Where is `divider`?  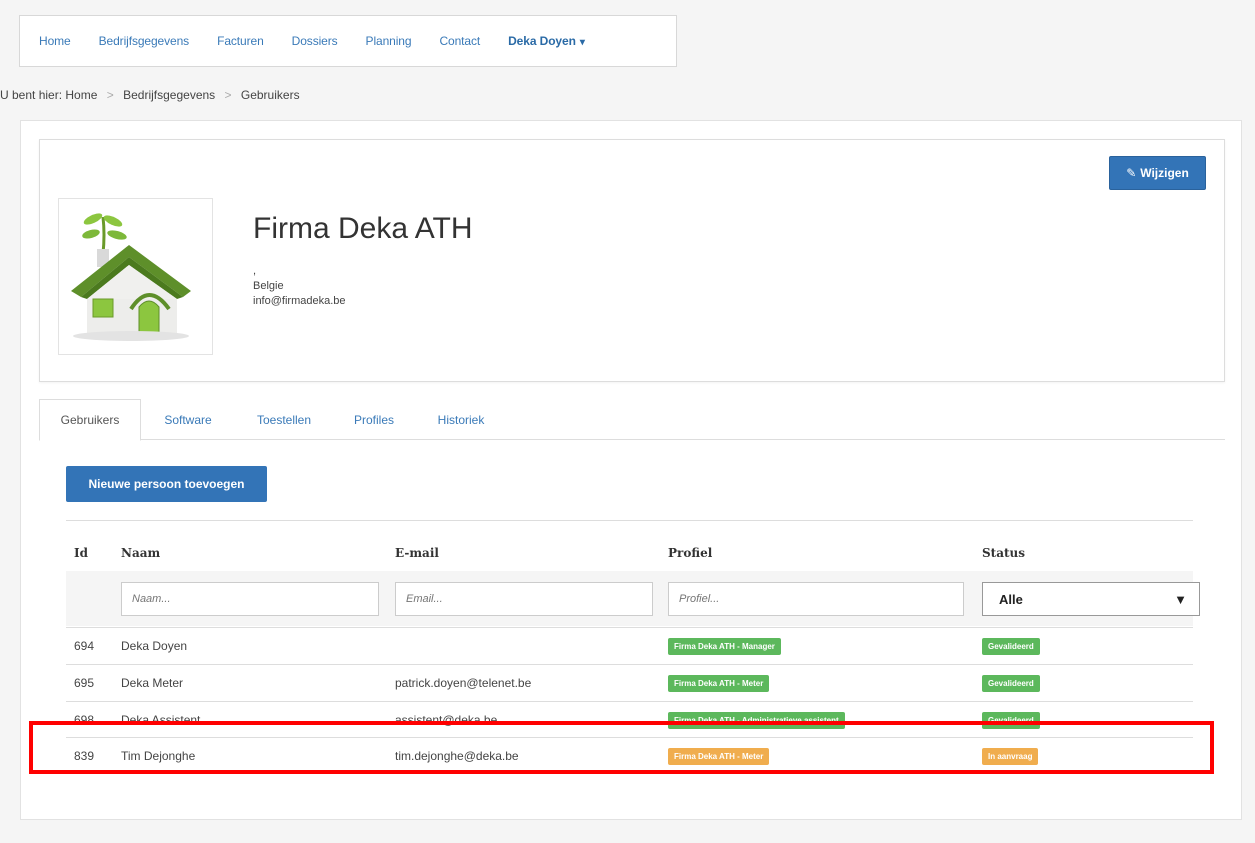 divider is located at coordinates (629, 520).